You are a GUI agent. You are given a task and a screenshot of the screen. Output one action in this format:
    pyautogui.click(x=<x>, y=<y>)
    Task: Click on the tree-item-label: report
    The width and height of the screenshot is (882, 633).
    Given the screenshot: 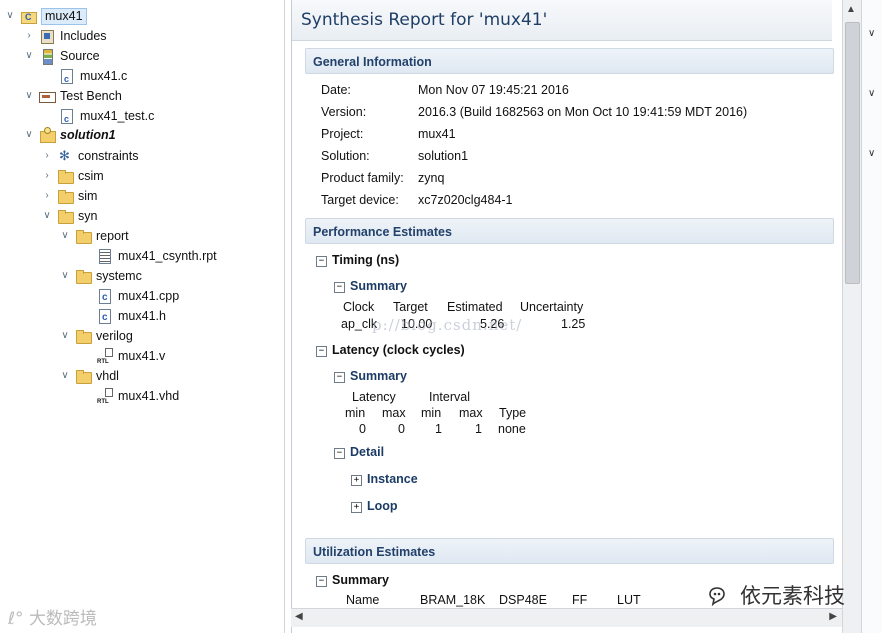 What is the action you would take?
    pyautogui.click(x=112, y=236)
    